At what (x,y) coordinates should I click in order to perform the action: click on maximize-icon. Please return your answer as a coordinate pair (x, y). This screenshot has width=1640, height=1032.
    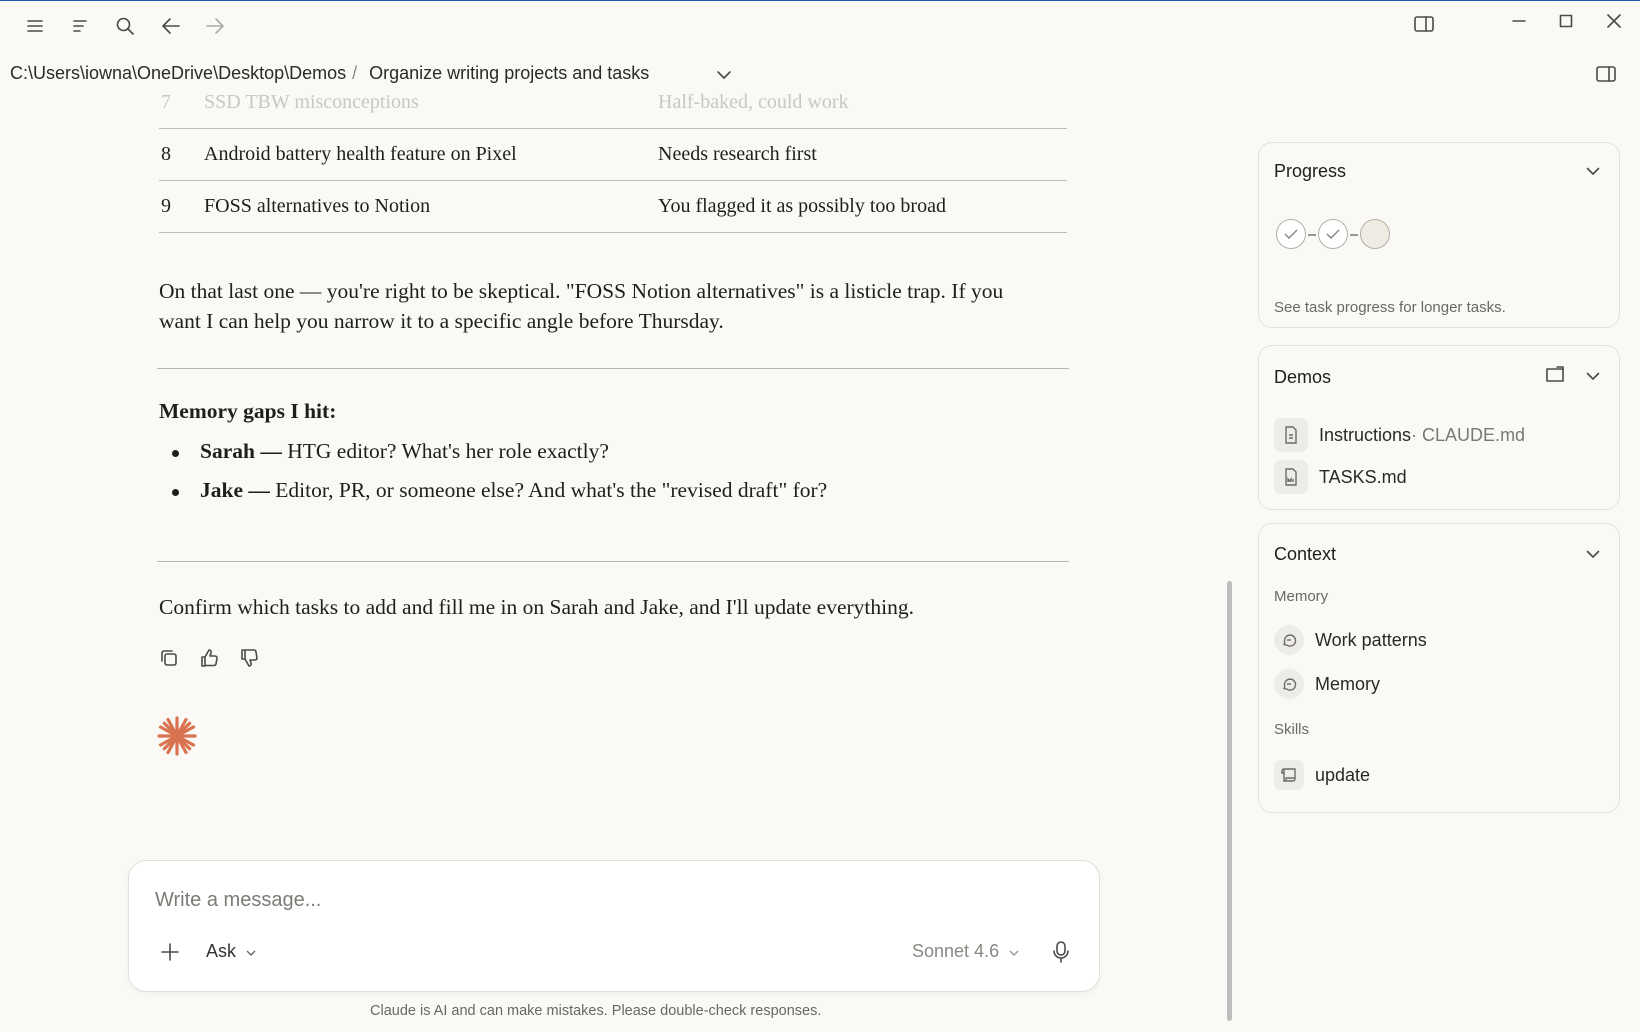
    Looking at the image, I should click on (1566, 21).